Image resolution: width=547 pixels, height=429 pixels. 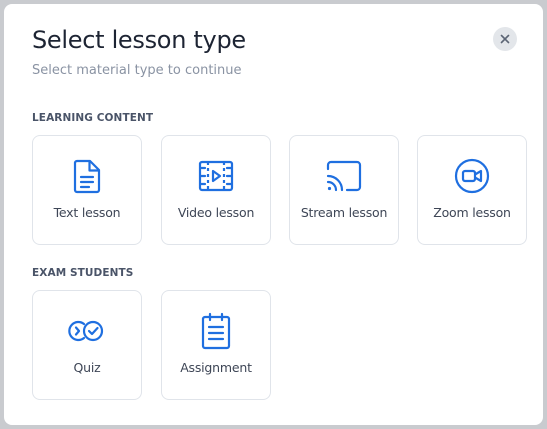 I want to click on close-button, so click(x=505, y=39).